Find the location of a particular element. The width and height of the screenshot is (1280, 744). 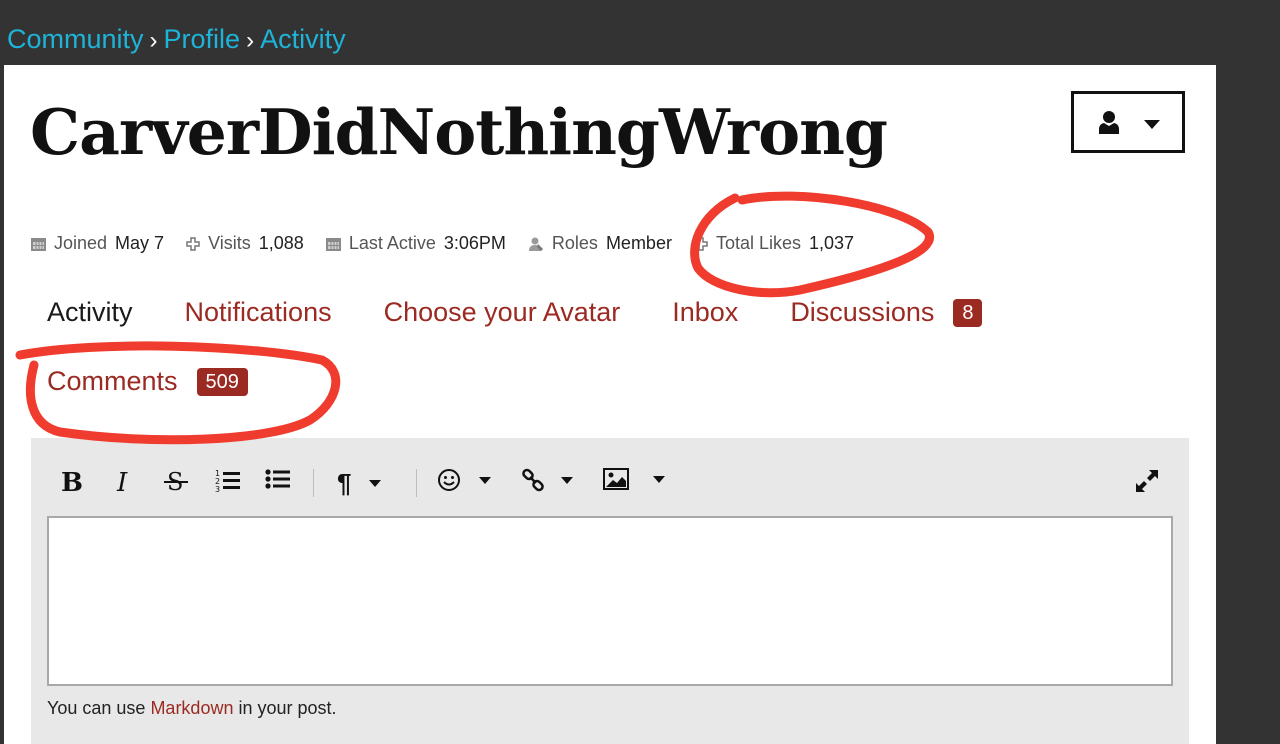

link-dropdown is located at coordinates (547, 480).